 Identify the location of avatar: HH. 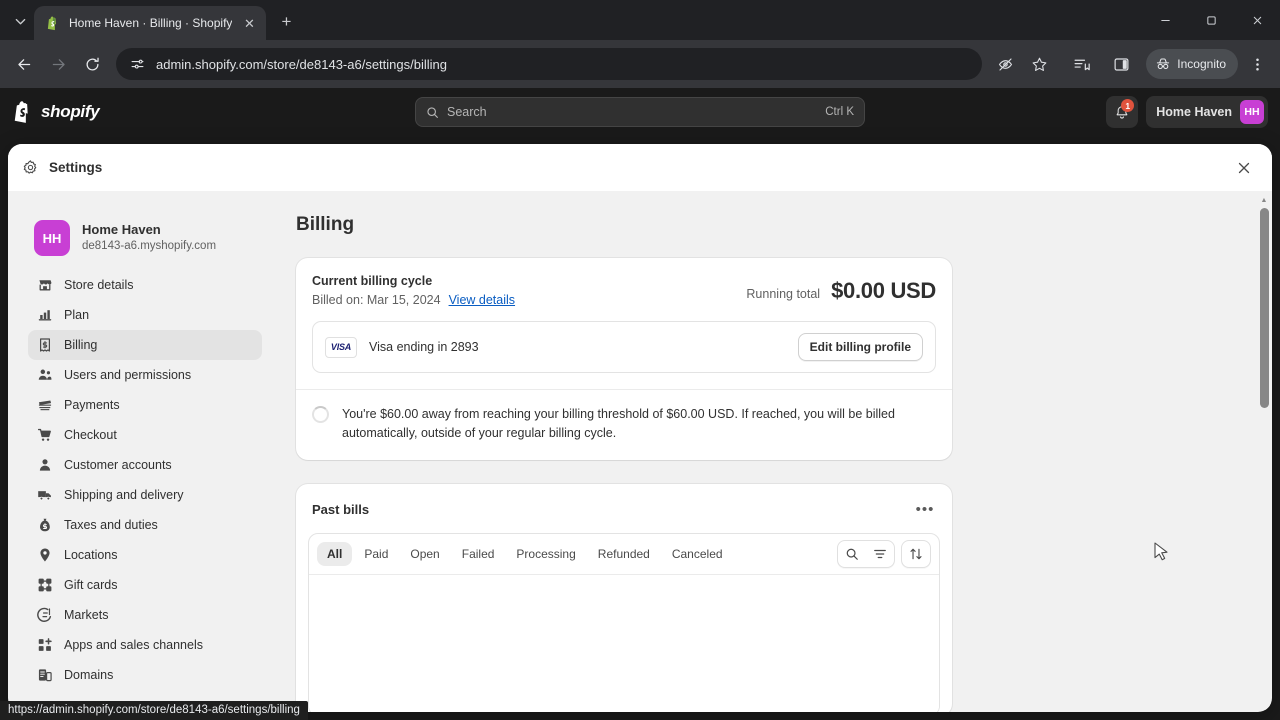
(1252, 112).